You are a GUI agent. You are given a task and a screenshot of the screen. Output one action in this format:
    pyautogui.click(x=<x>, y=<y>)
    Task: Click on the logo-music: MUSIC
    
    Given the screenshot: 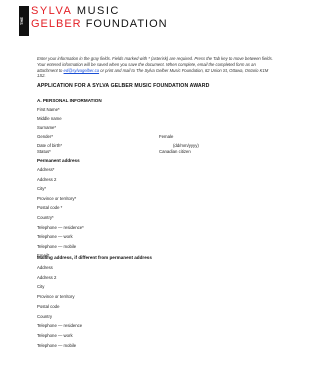 What is the action you would take?
    pyautogui.click(x=98, y=11)
    